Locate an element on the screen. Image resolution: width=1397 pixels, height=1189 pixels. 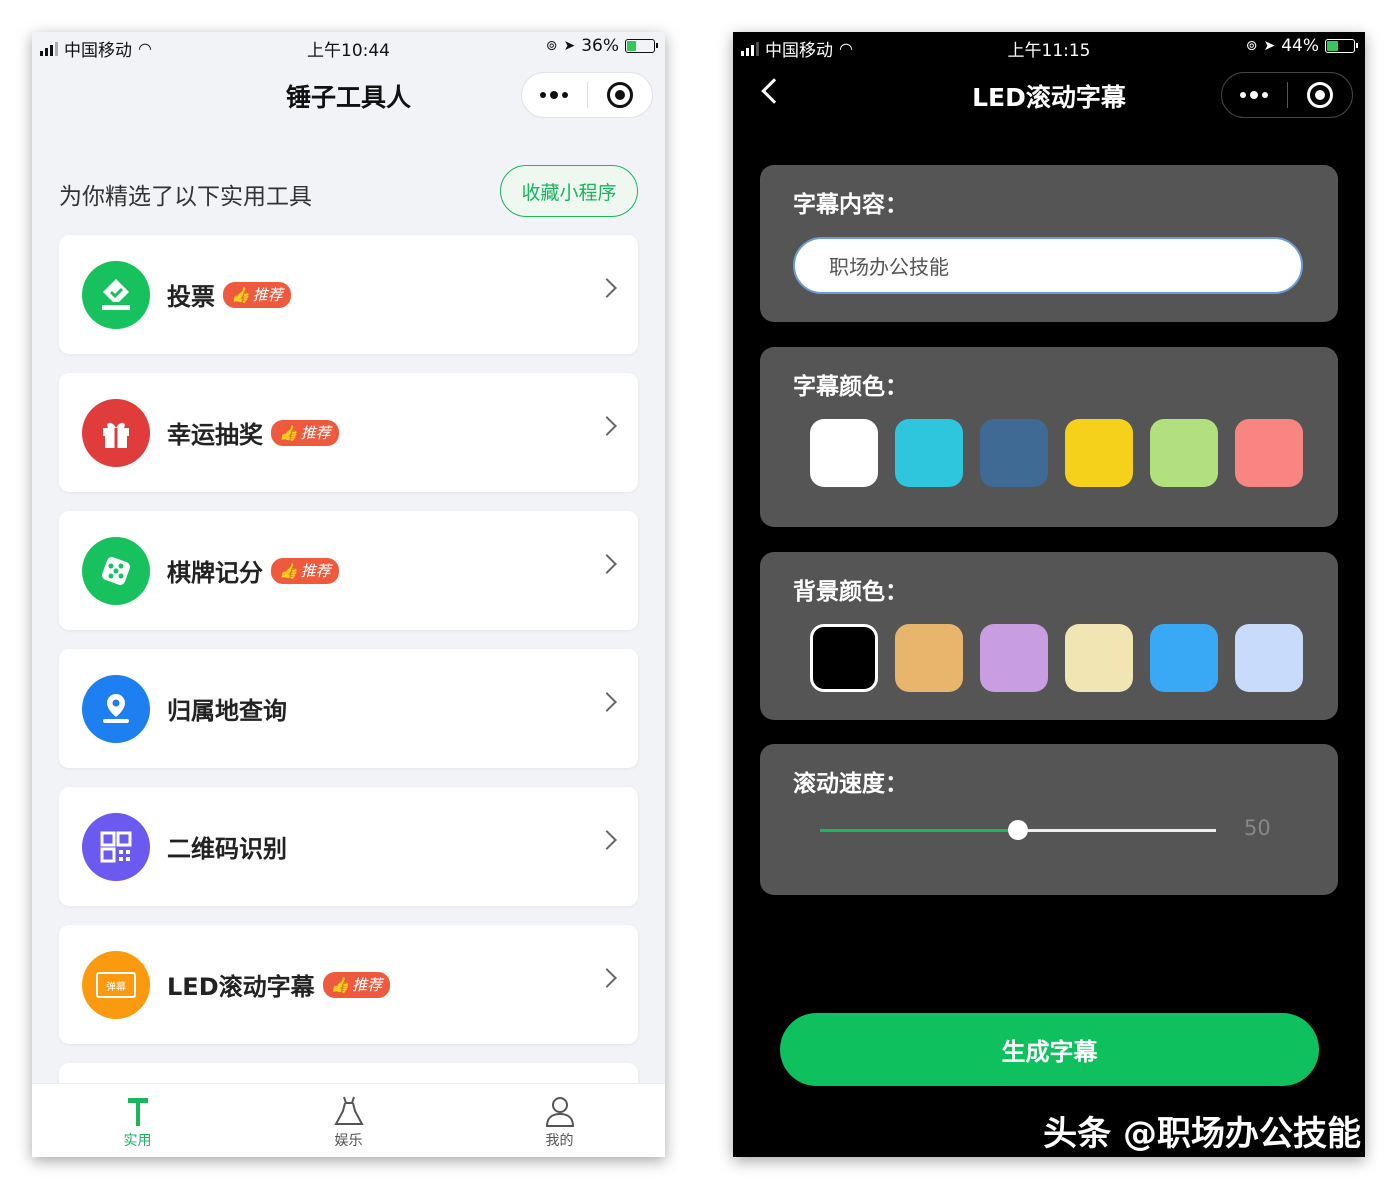
speed-slider is located at coordinates (1018, 830).